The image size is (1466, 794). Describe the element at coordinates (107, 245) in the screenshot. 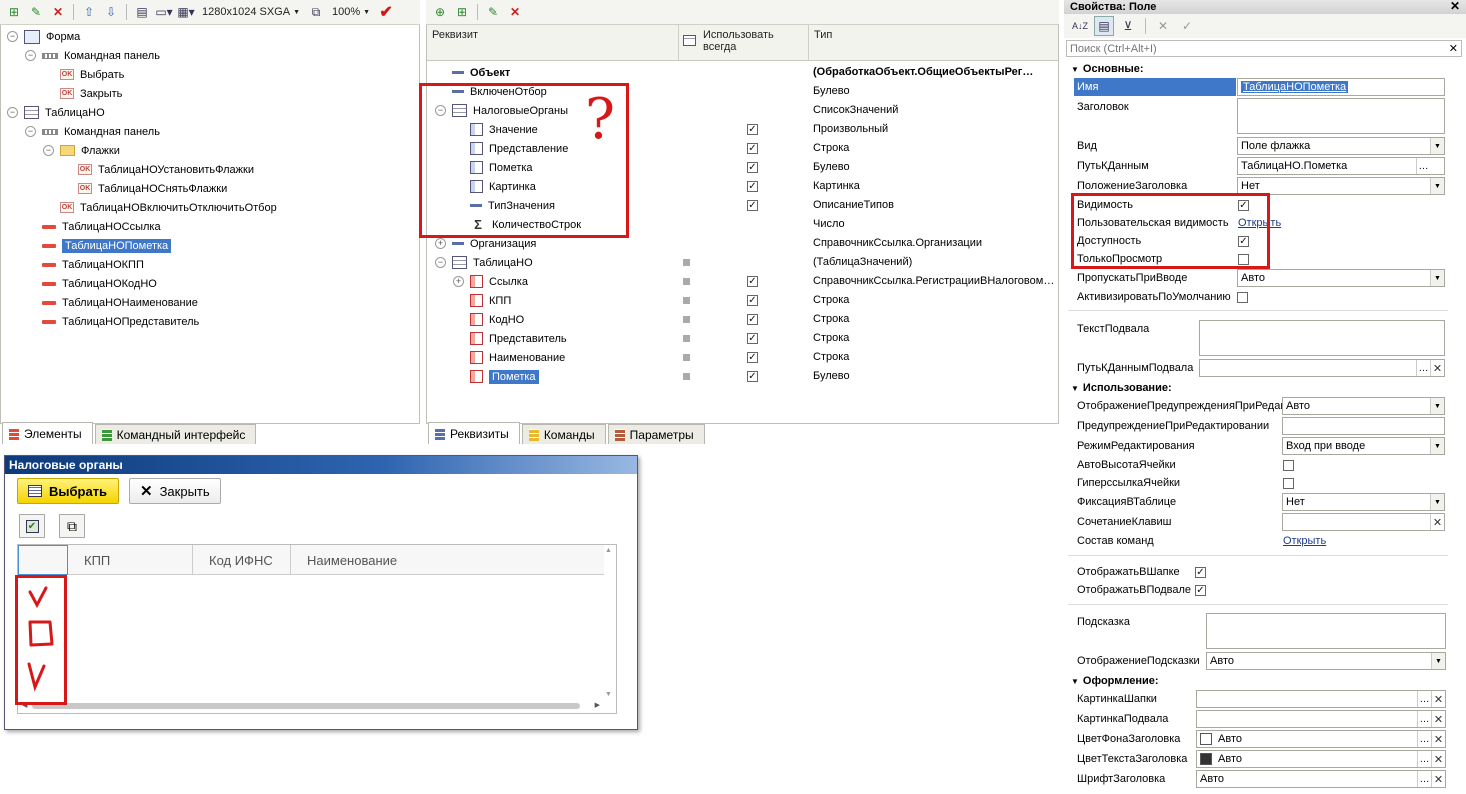

I see `tree-item: ТаблицаНОПометка` at that location.